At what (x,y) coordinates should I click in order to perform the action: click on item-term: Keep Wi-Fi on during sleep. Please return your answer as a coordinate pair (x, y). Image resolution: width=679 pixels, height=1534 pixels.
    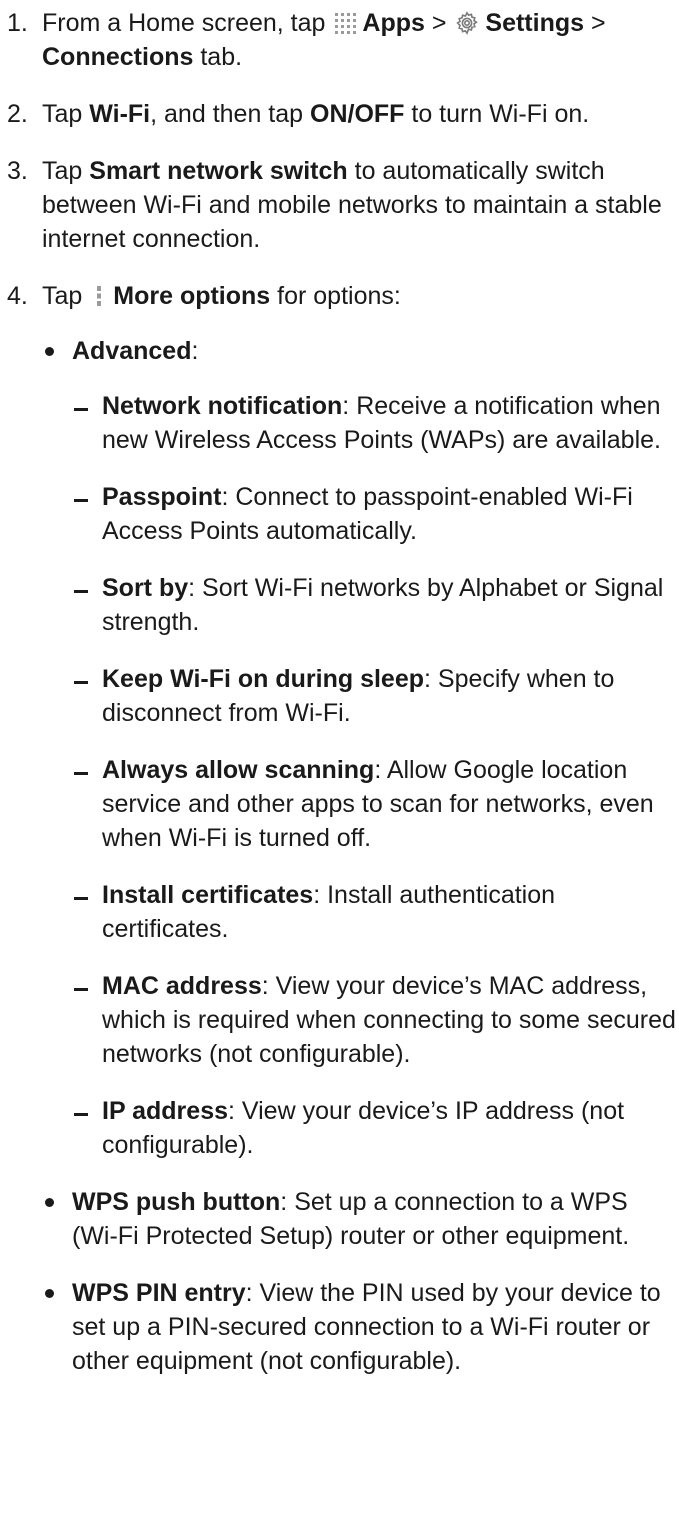
    Looking at the image, I should click on (263, 679).